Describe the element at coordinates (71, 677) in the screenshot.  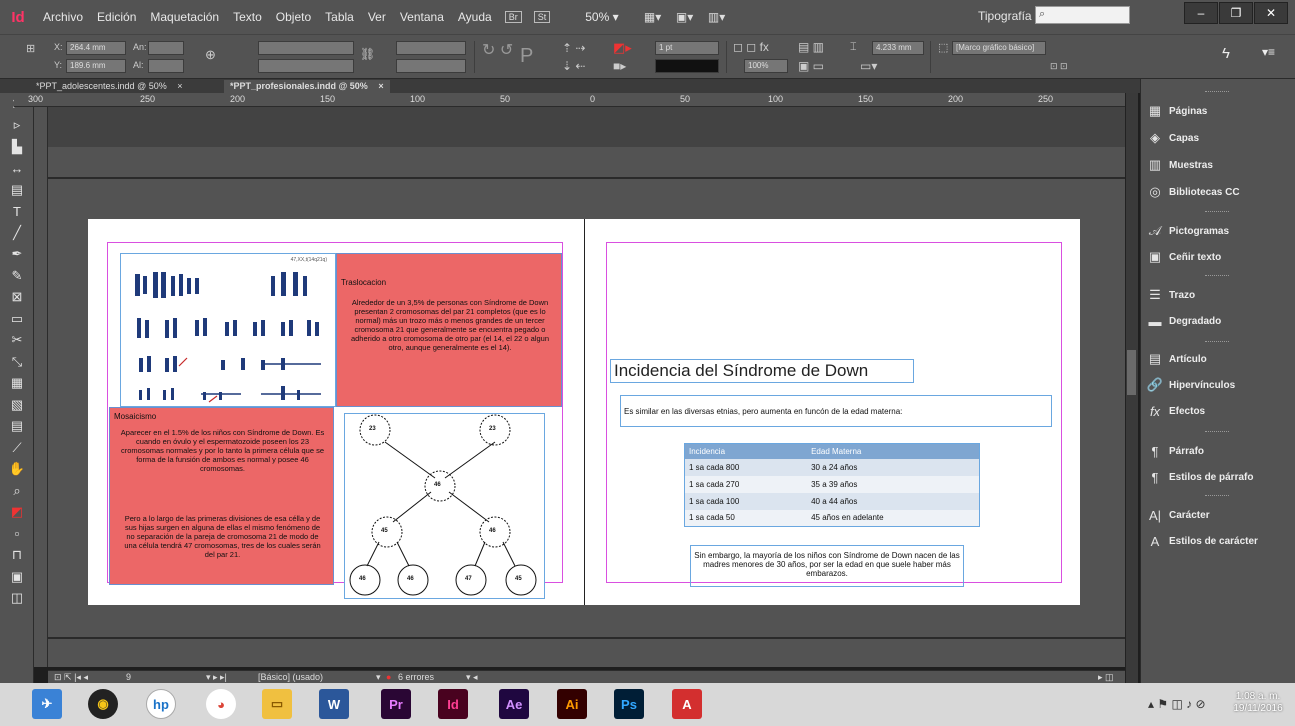
I see `page-nav-first-icon: ⊡ ⇱ |◂ ◂` at that location.